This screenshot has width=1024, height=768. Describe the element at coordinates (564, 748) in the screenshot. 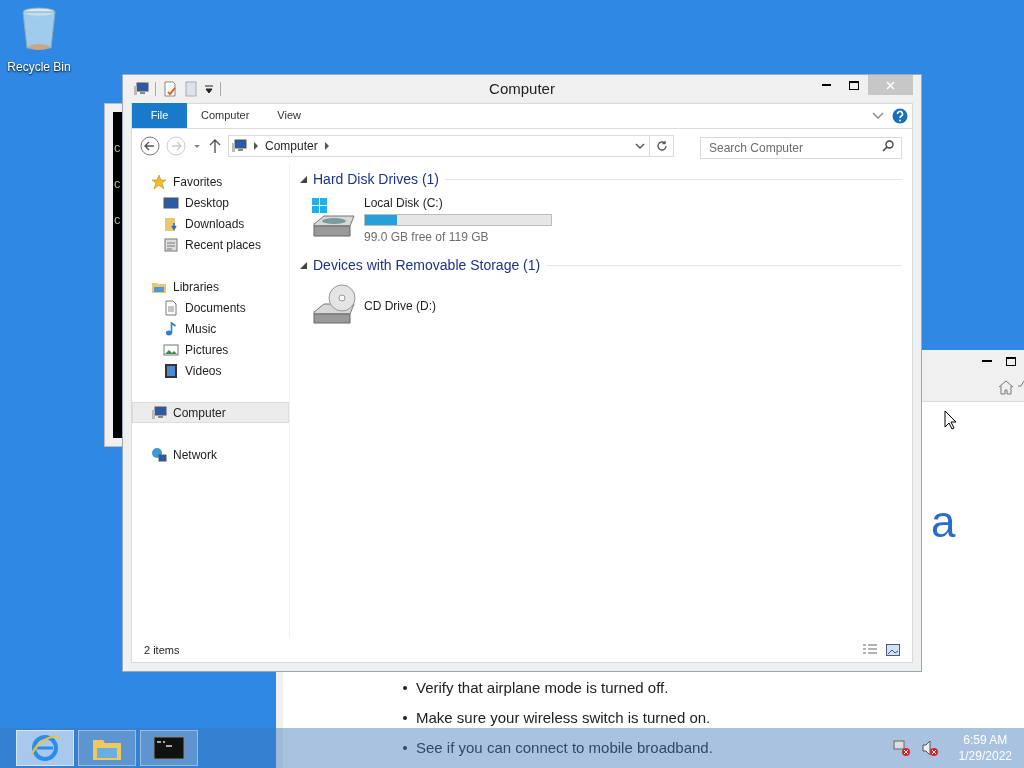

I see `bullet-text: See if you can connect to mobile broadband.` at that location.